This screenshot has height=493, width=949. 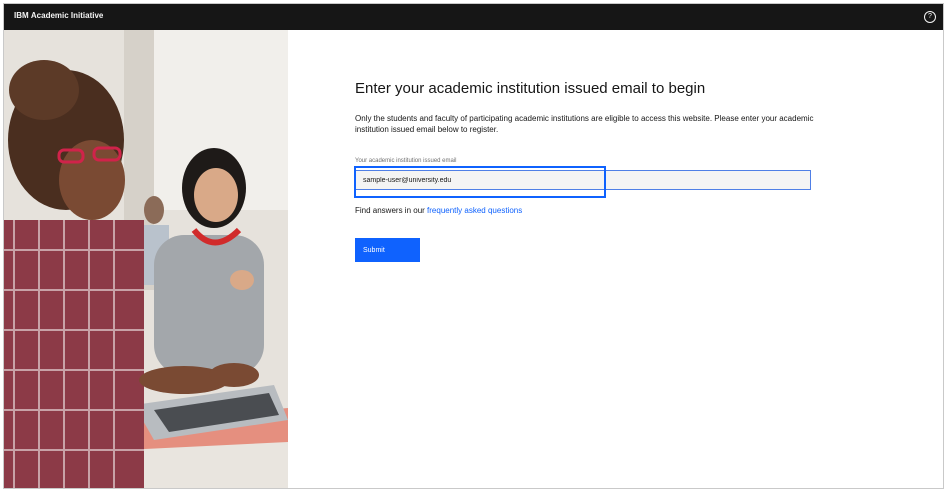 What do you see at coordinates (930, 17) in the screenshot?
I see `help-icon: ?` at bounding box center [930, 17].